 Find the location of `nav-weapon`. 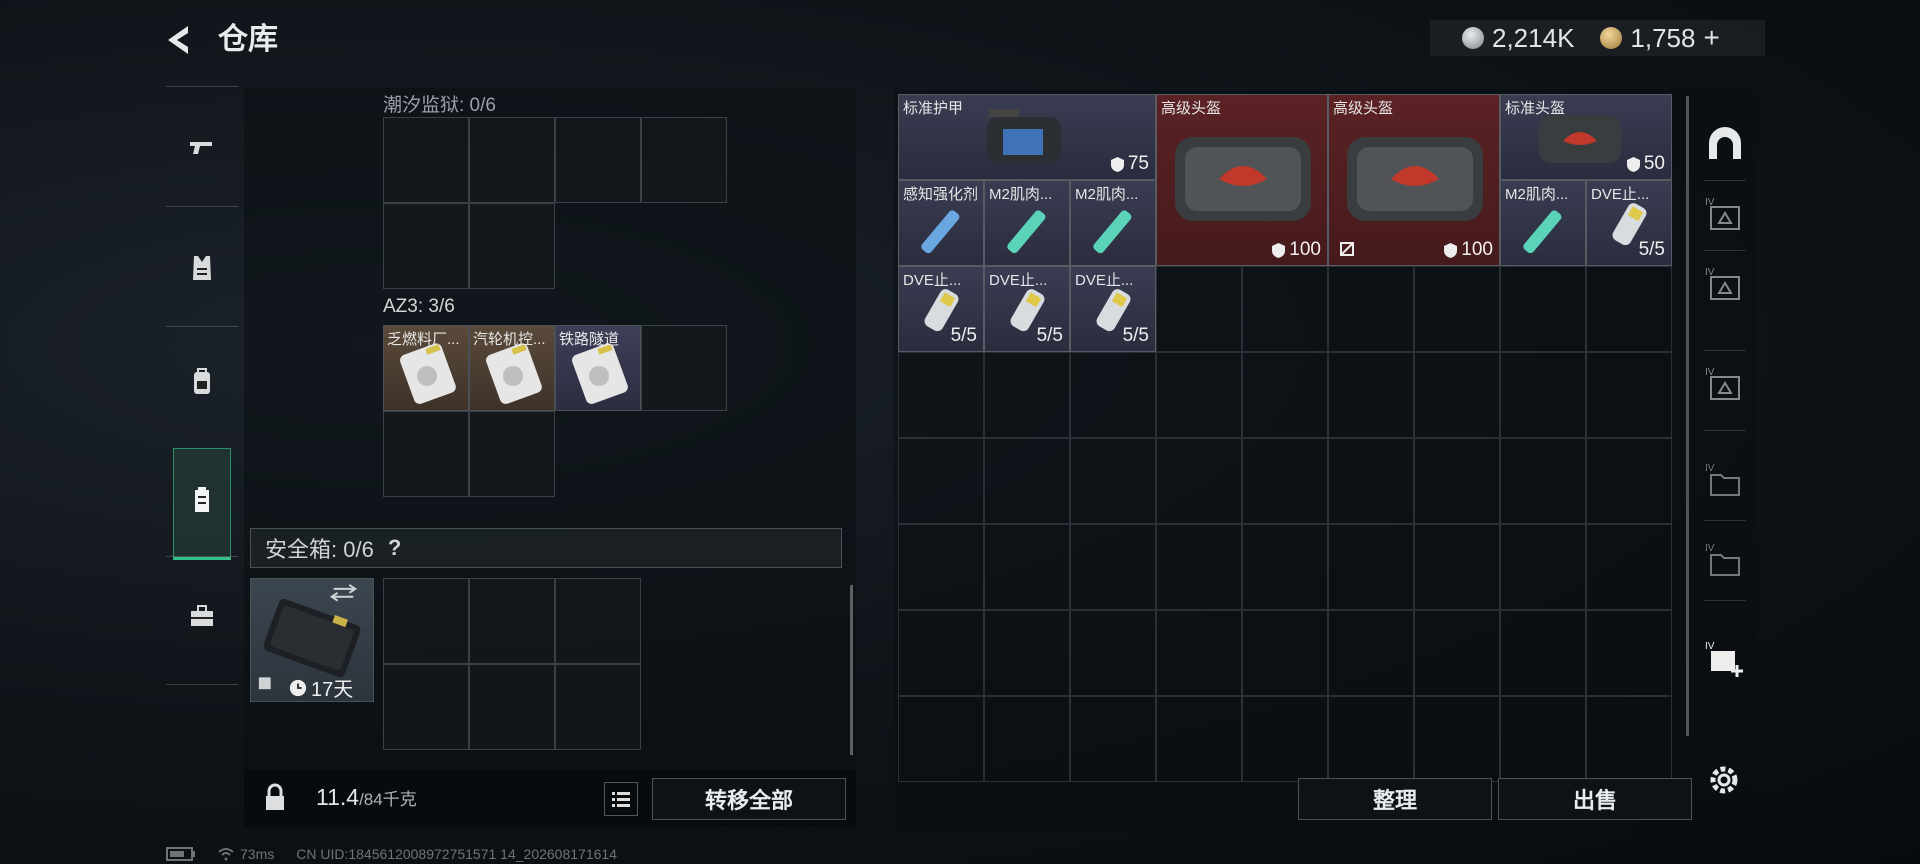

nav-weapon is located at coordinates (202, 148).